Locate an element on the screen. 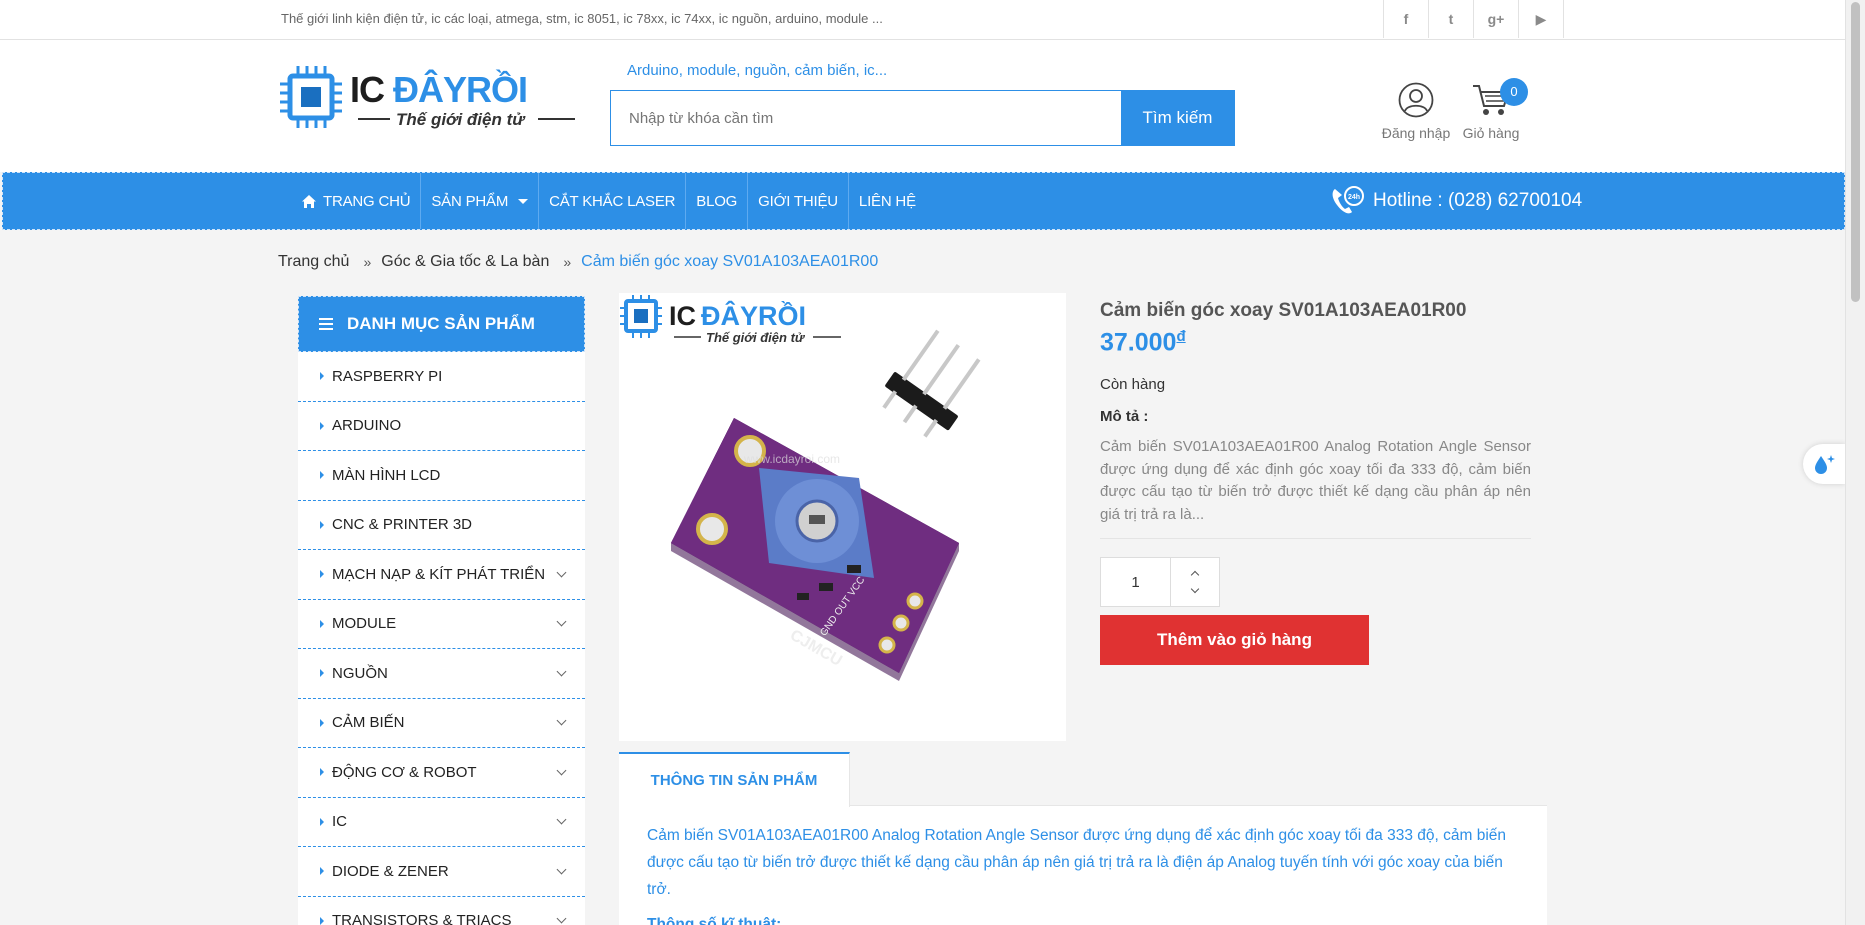 This screenshot has height=925, width=1865. sidebar-item: NGUỒN is located at coordinates (441, 674).